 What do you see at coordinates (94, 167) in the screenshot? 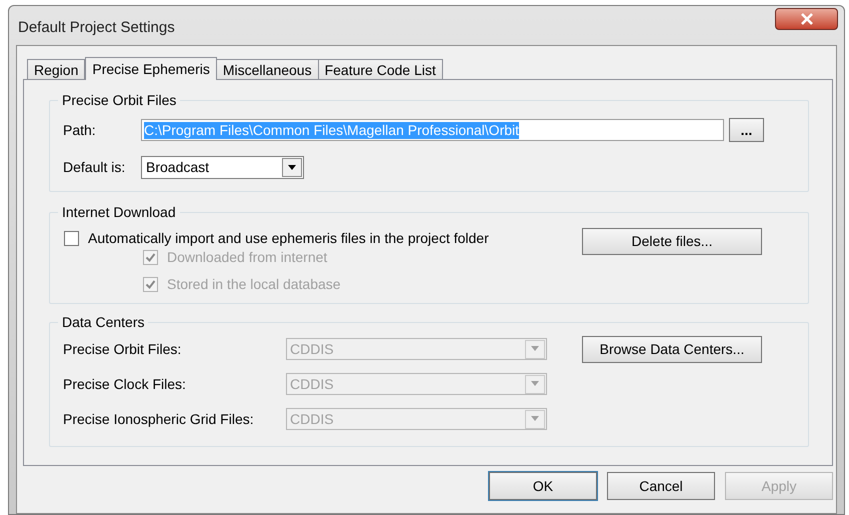
I see `field-label: Default is:` at bounding box center [94, 167].